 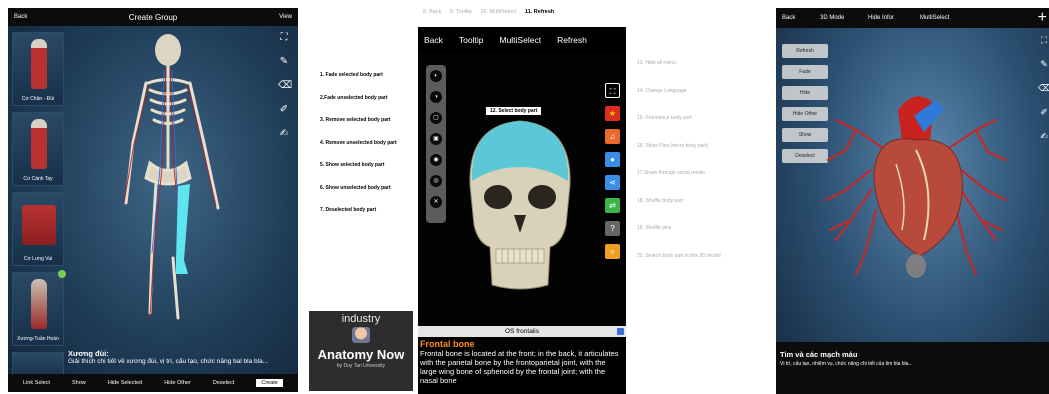 What do you see at coordinates (361, 354) in the screenshot?
I see `logo-name: Anatomy Now` at bounding box center [361, 354].